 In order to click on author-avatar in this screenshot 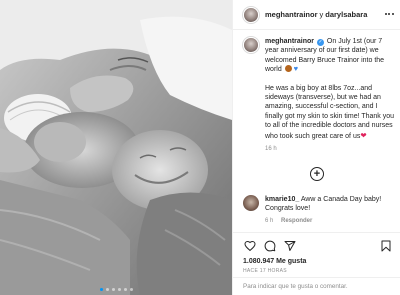, I will do `click(251, 14)`.